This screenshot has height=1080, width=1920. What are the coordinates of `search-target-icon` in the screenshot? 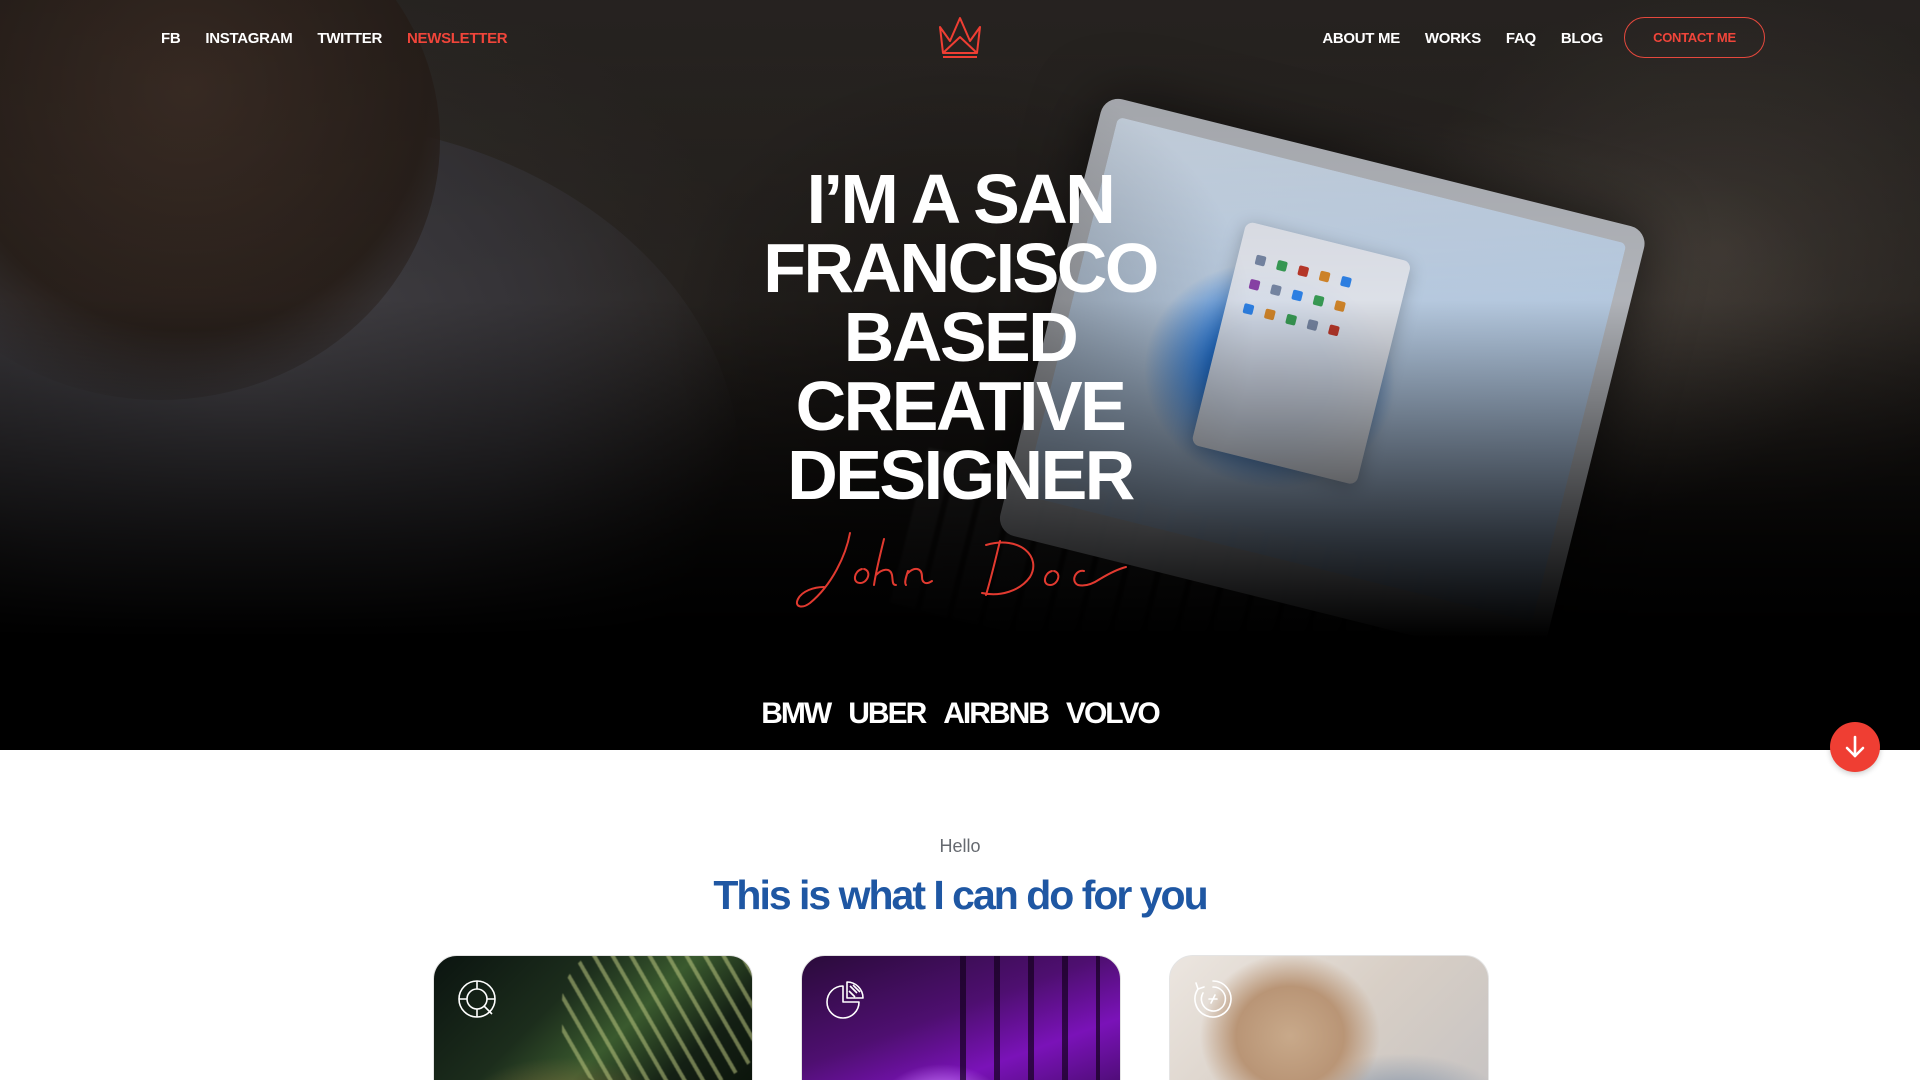 It's located at (477, 999).